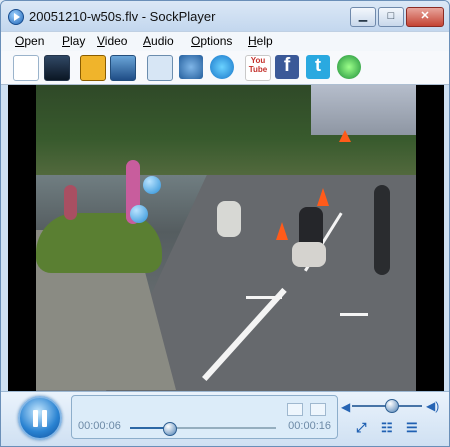  Describe the element at coordinates (57, 68) in the screenshot. I see `film-icon` at that location.